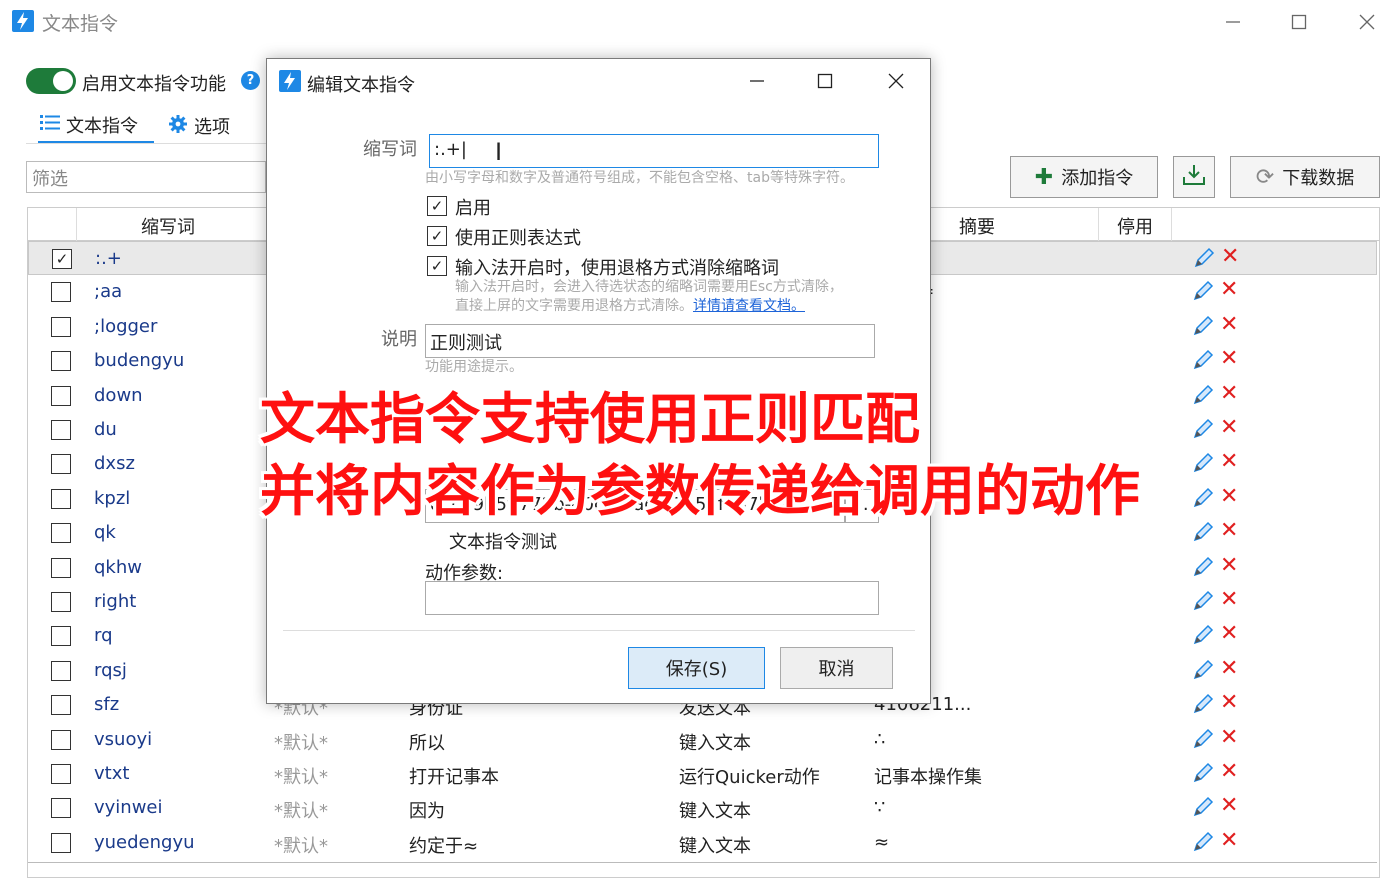 The width and height of the screenshot is (1384, 878). Describe the element at coordinates (301, 846) in the screenshot. I see `row-category: *默认*` at that location.